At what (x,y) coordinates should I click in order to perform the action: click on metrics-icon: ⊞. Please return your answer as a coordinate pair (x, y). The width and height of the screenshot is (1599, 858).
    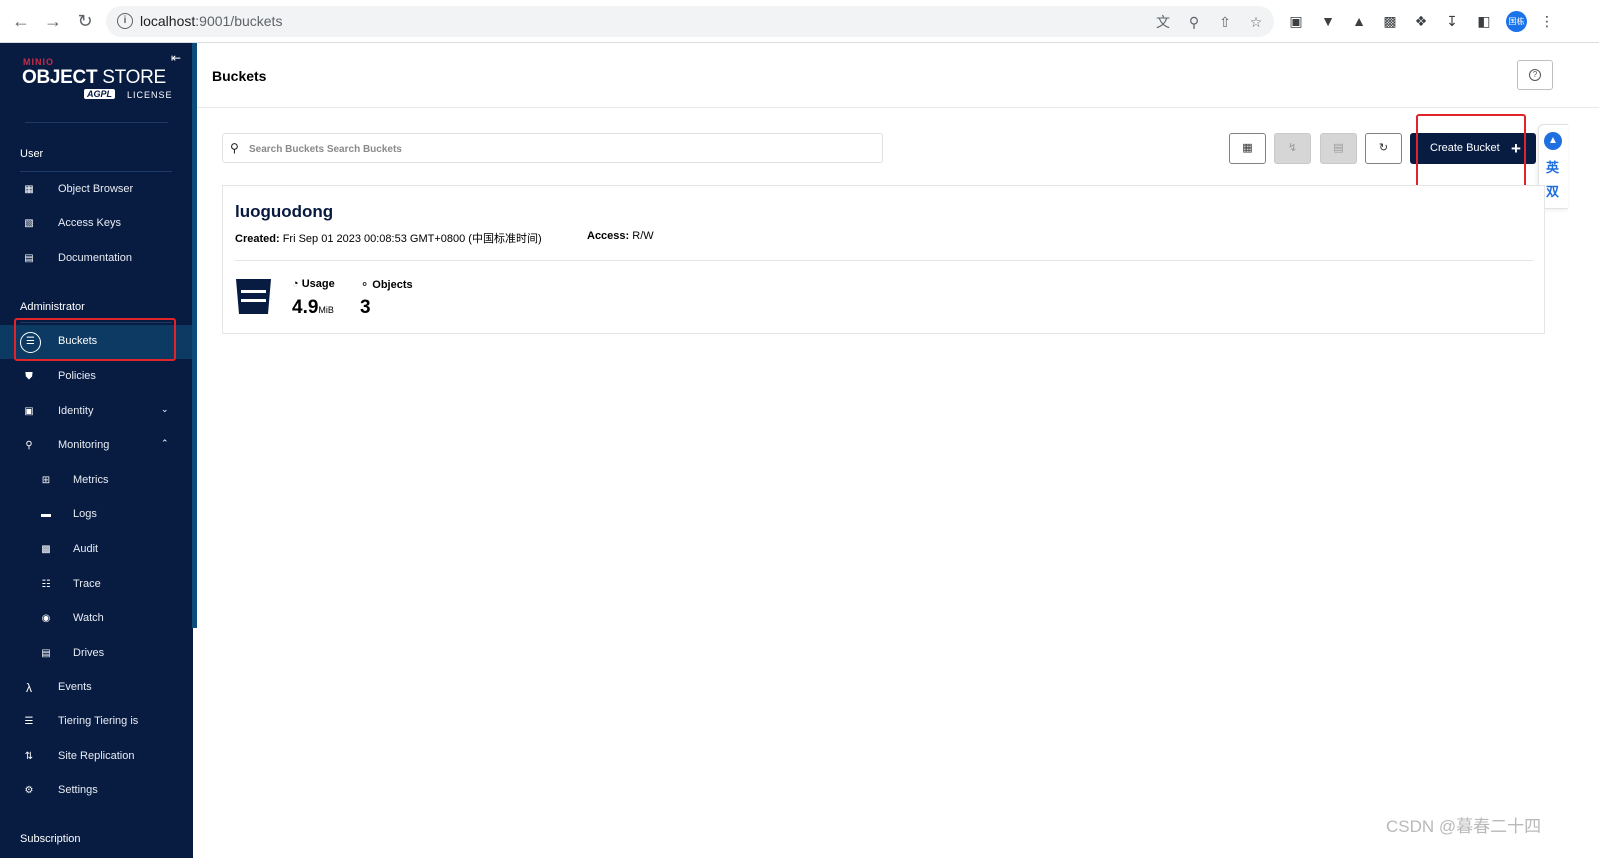
    Looking at the image, I should click on (46, 480).